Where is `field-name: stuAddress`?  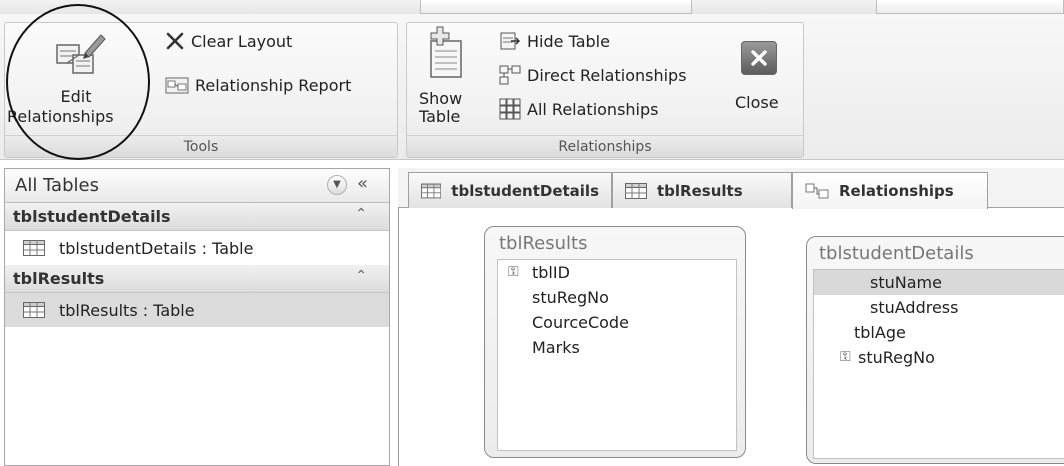 field-name: stuAddress is located at coordinates (914, 307).